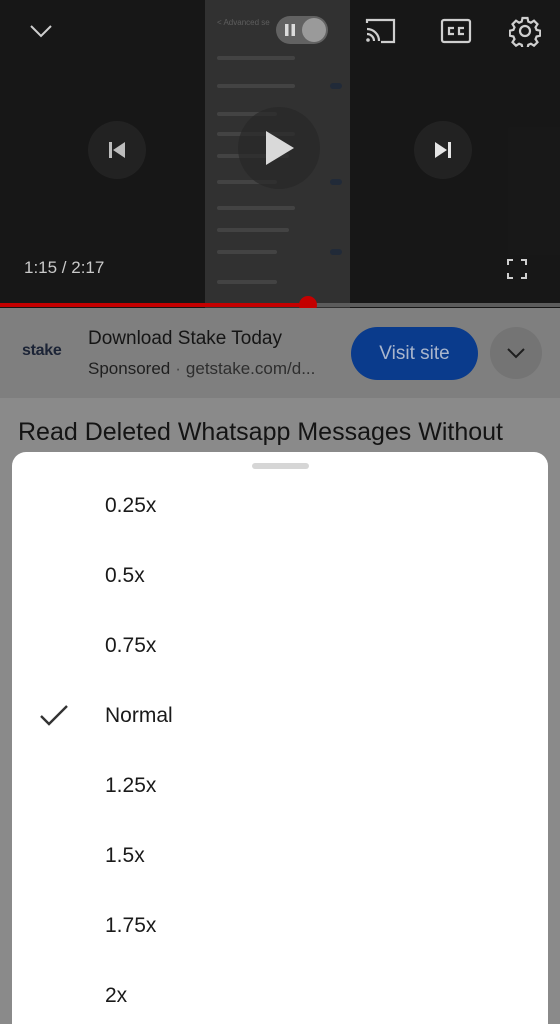 The width and height of the screenshot is (560, 1024). What do you see at coordinates (116, 995) in the screenshot?
I see `speed-option-label: 2x` at bounding box center [116, 995].